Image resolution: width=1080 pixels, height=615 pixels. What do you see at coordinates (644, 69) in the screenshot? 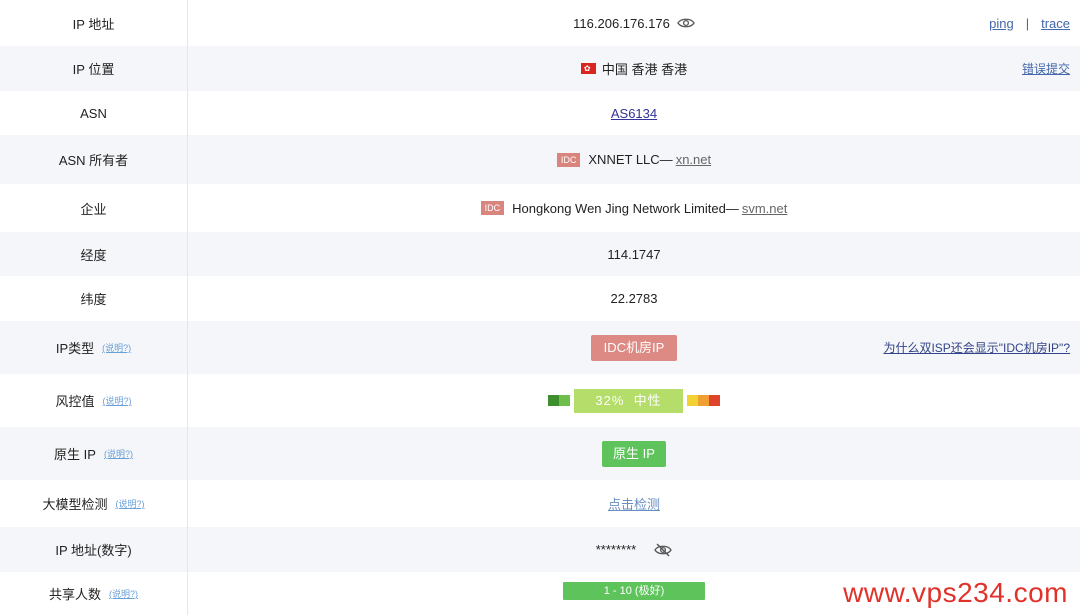
I see `ip-location-value: 中国 香港 香港` at bounding box center [644, 69].